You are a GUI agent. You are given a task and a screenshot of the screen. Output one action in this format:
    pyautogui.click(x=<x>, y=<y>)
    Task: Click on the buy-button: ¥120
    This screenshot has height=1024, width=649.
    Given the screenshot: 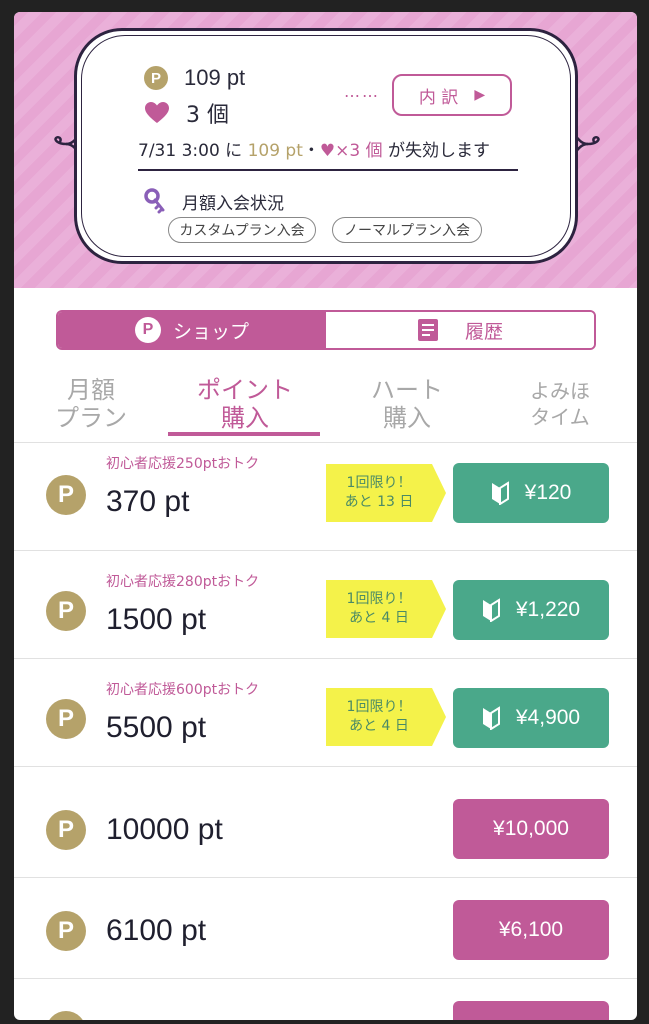 What is the action you would take?
    pyautogui.click(x=531, y=493)
    